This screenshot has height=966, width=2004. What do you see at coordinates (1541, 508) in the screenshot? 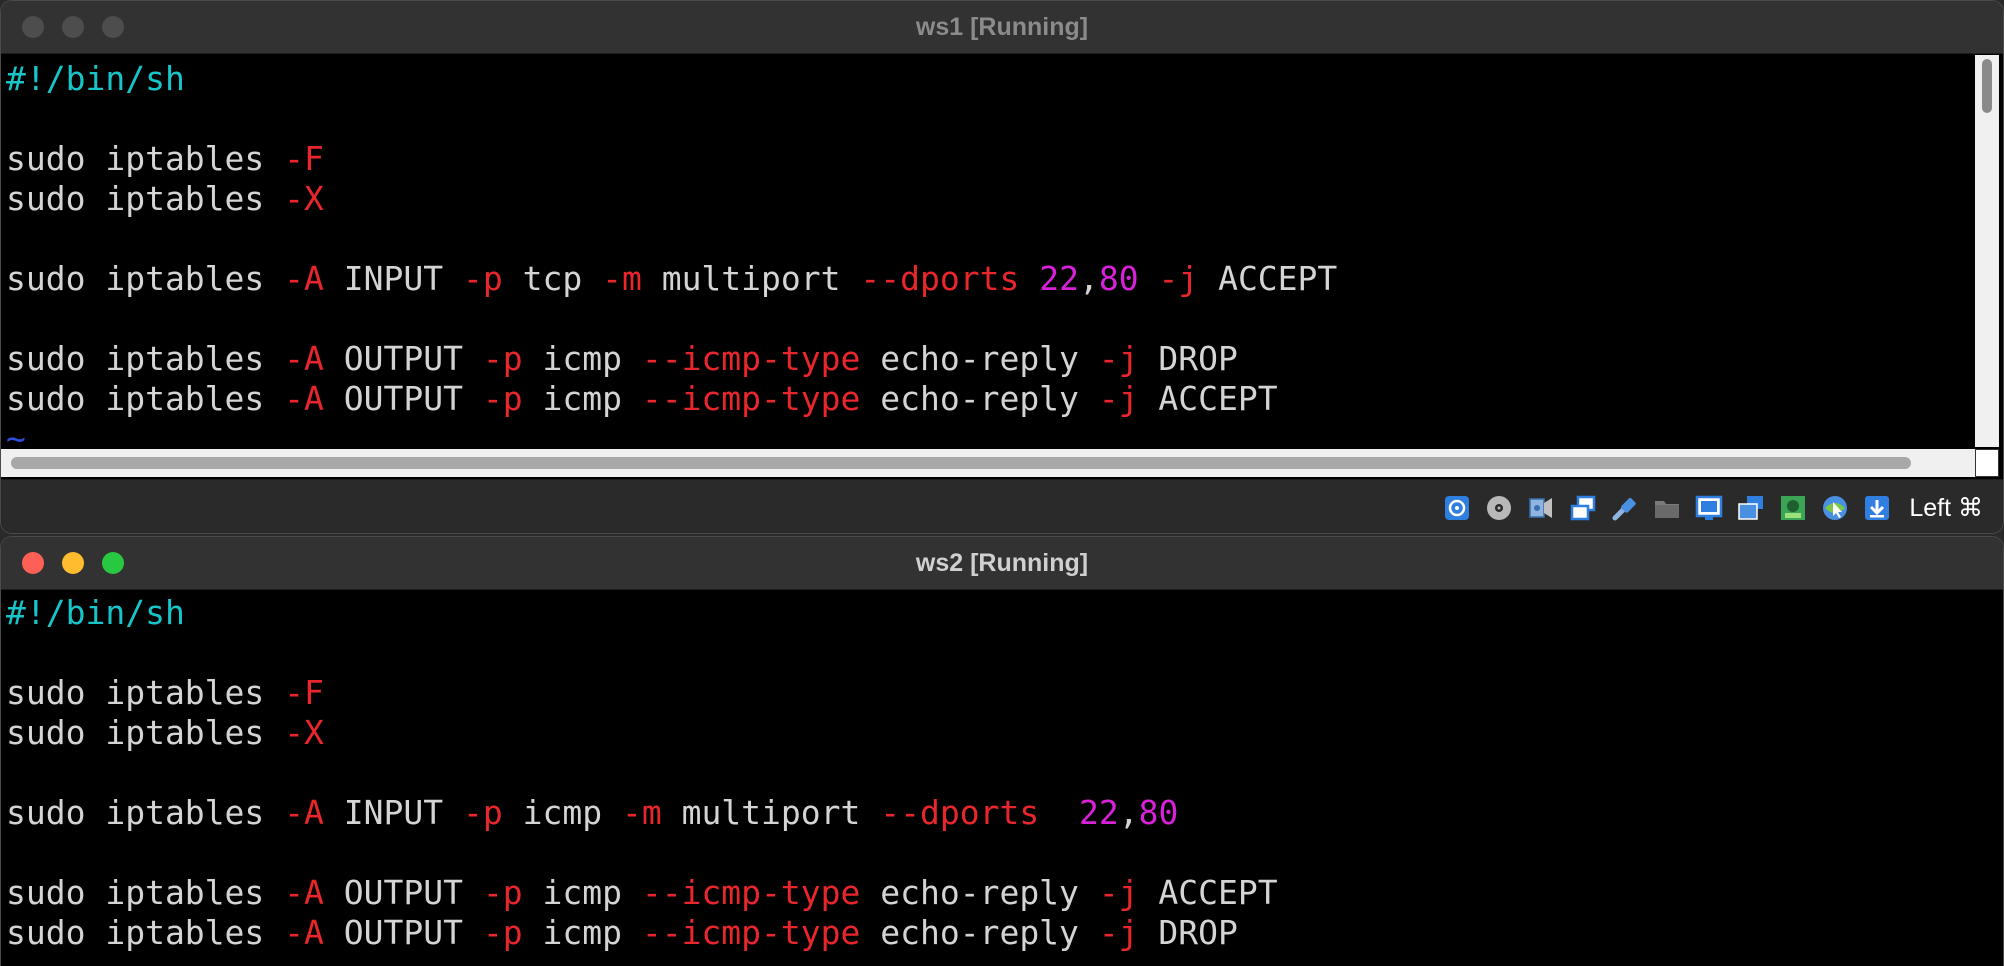
I see `audio-icon` at bounding box center [1541, 508].